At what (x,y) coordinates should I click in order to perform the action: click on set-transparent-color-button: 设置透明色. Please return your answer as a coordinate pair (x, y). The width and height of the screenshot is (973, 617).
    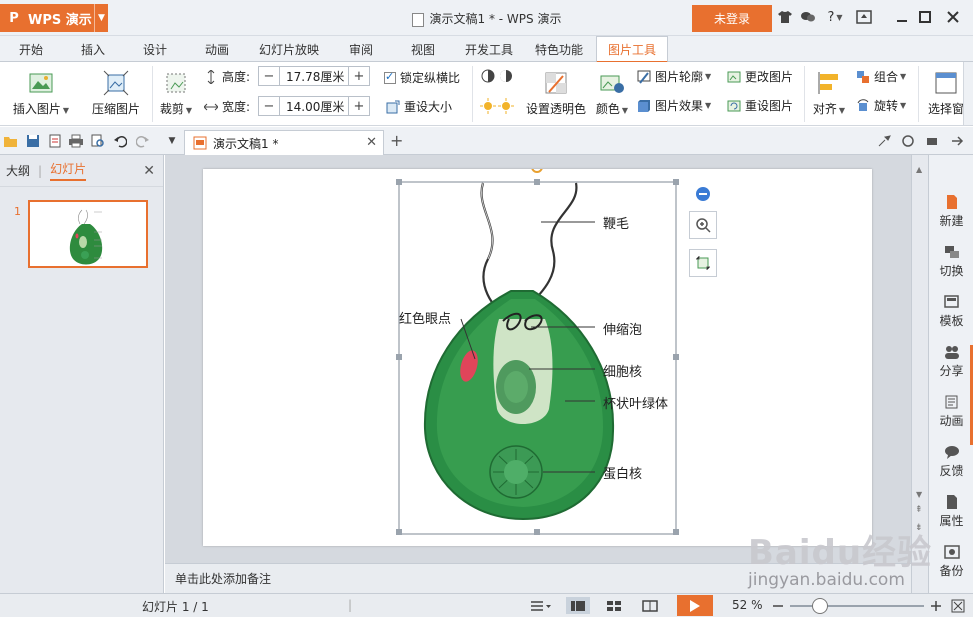
    Looking at the image, I should click on (556, 93).